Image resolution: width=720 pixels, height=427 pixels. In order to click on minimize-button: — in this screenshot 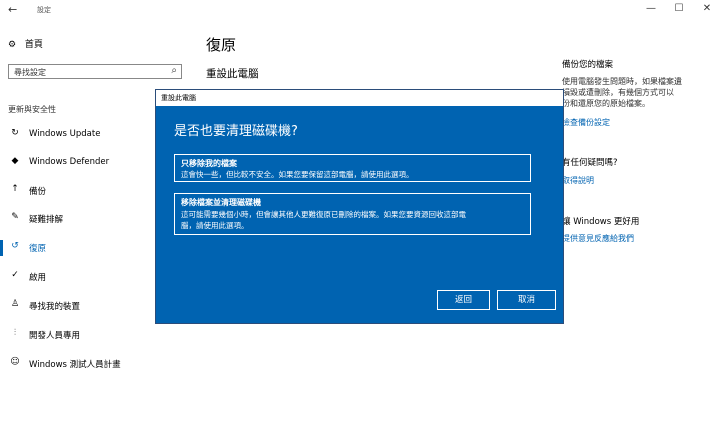, I will do `click(651, 8)`.